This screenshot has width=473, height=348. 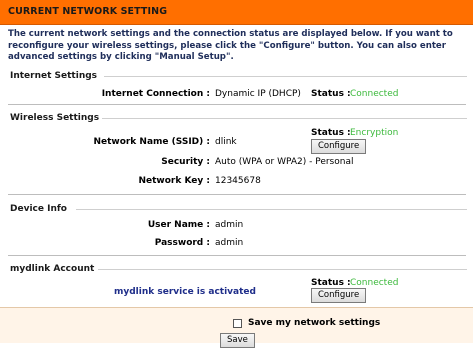 What do you see at coordinates (284, 162) in the screenshot?
I see `security-value: Auto (WPA or WPA2) - Personal` at bounding box center [284, 162].